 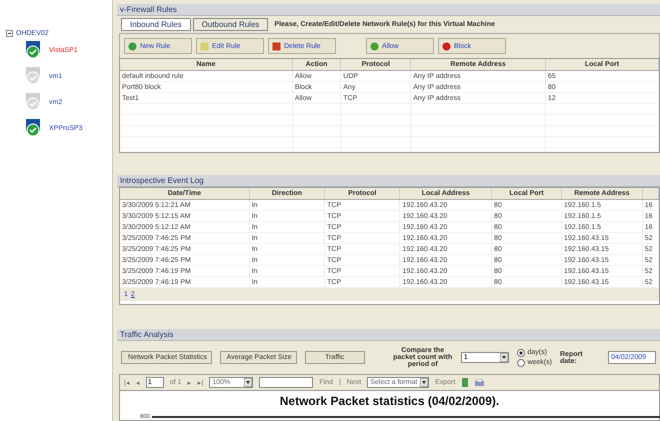 What do you see at coordinates (230, 24) in the screenshot?
I see `tab: Outbound Rules` at bounding box center [230, 24].